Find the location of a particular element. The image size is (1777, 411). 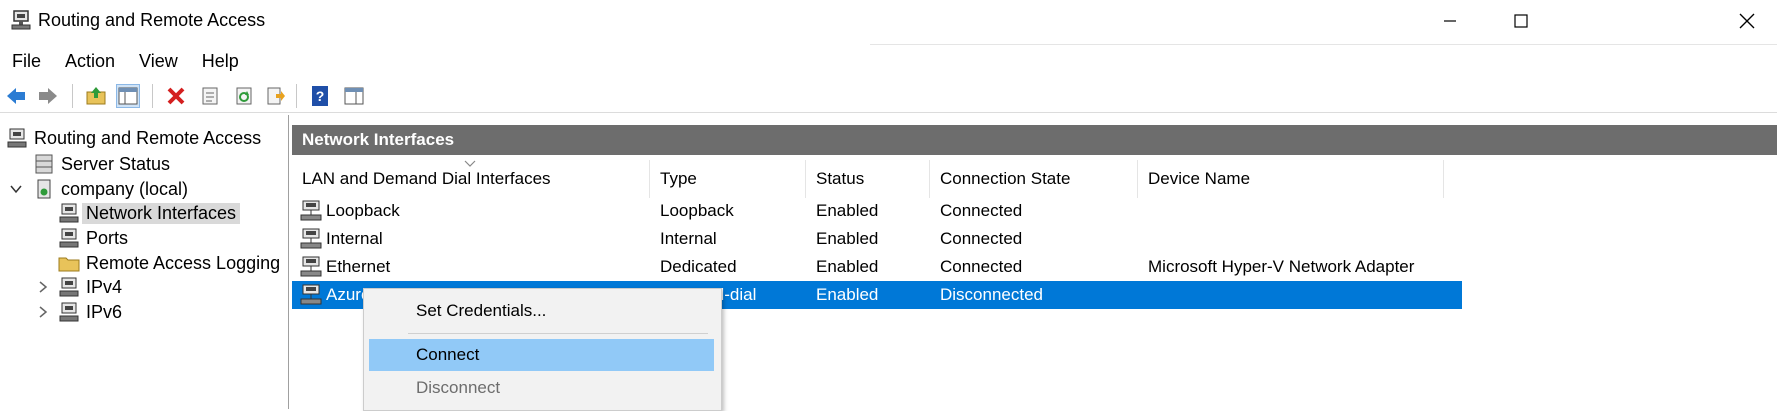

back-button is located at coordinates (16, 96).